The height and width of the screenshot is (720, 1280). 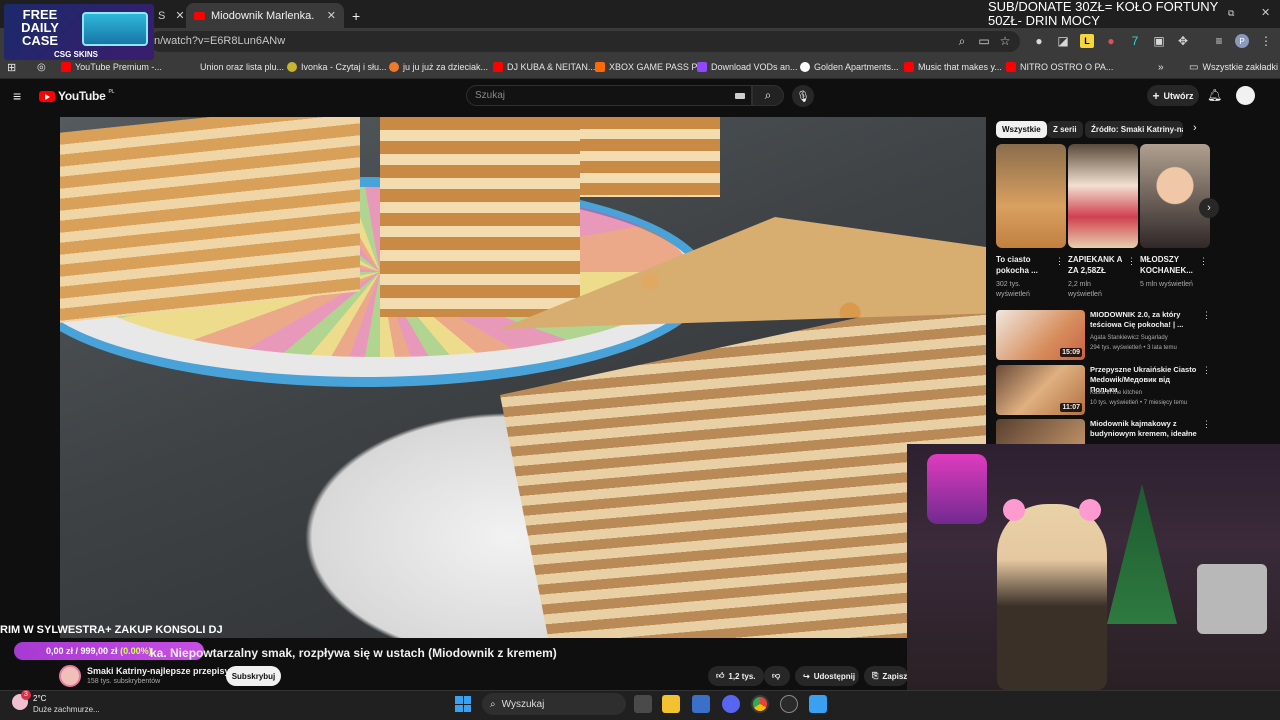 I want to click on extension-icon: 7, so click(x=1135, y=41).